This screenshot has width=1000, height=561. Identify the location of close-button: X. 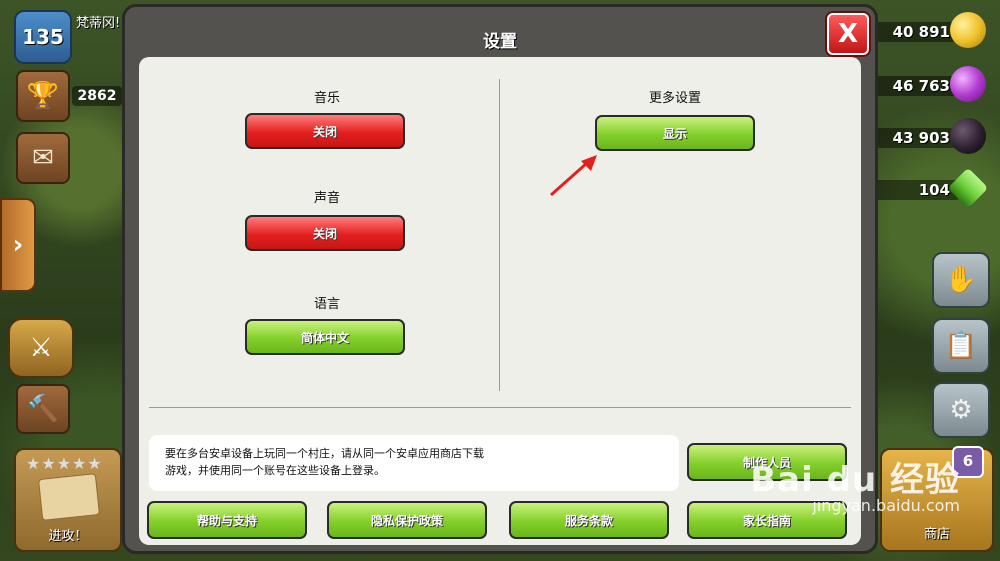
(848, 34).